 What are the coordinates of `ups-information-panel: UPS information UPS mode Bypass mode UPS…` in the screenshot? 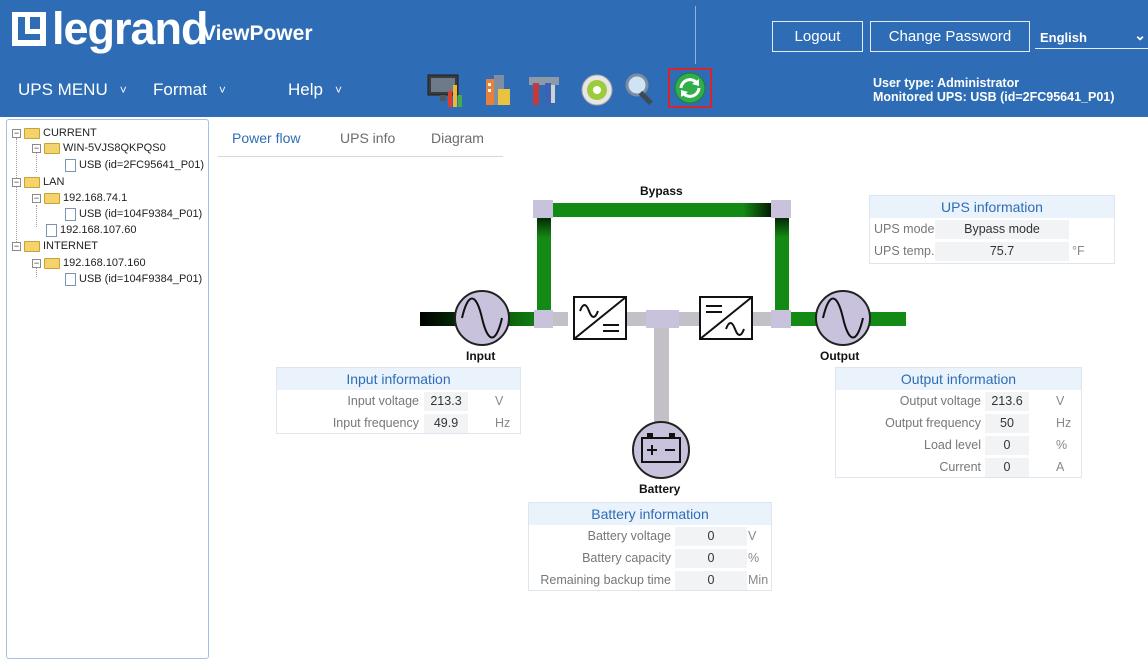 It's located at (992, 229).